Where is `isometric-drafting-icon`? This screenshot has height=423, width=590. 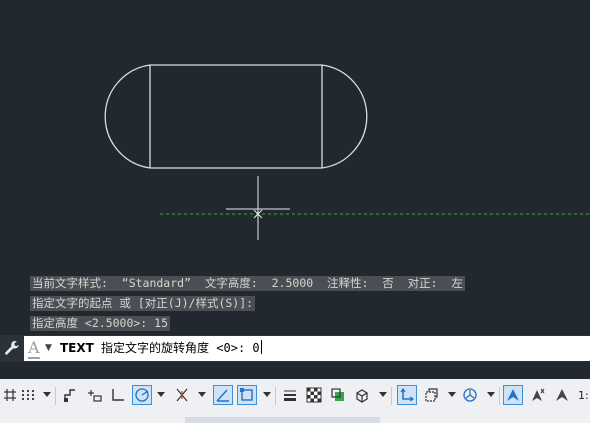
isometric-drafting-icon is located at coordinates (182, 395).